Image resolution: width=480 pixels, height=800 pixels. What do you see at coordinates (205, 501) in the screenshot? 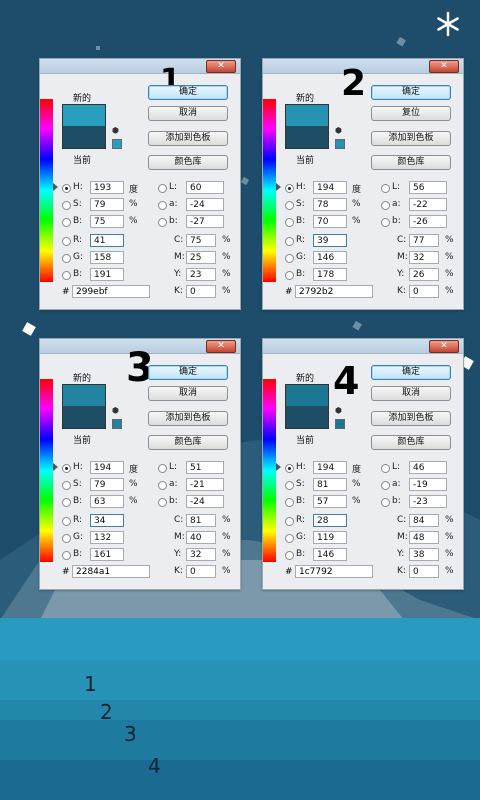
I see `input-lab-b: -24` at bounding box center [205, 501].